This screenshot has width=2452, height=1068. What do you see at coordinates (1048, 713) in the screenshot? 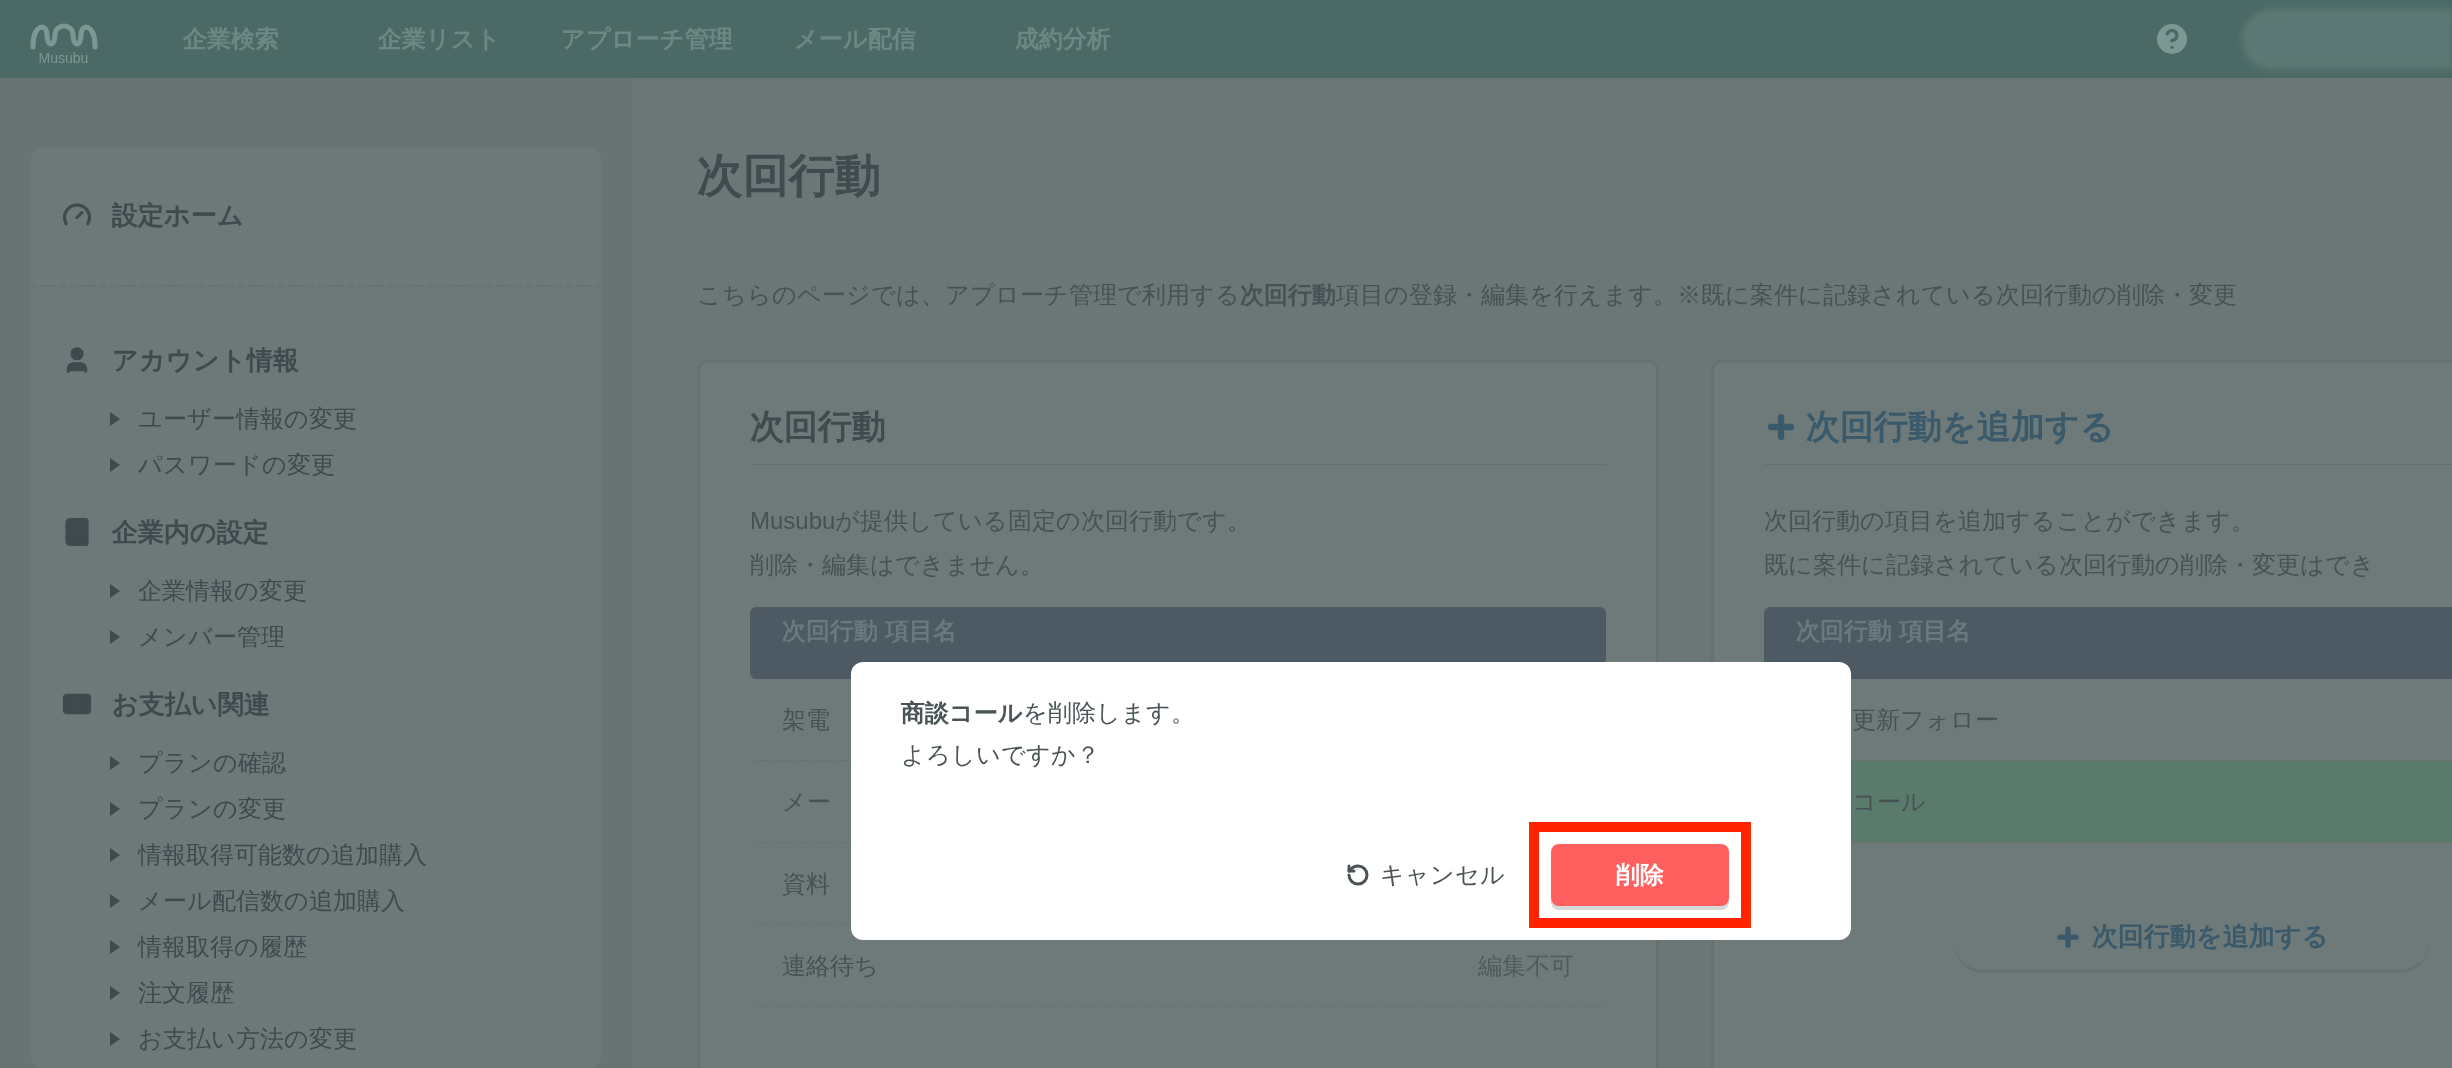
I see `dialog-message: 商談コールを削除します。` at bounding box center [1048, 713].